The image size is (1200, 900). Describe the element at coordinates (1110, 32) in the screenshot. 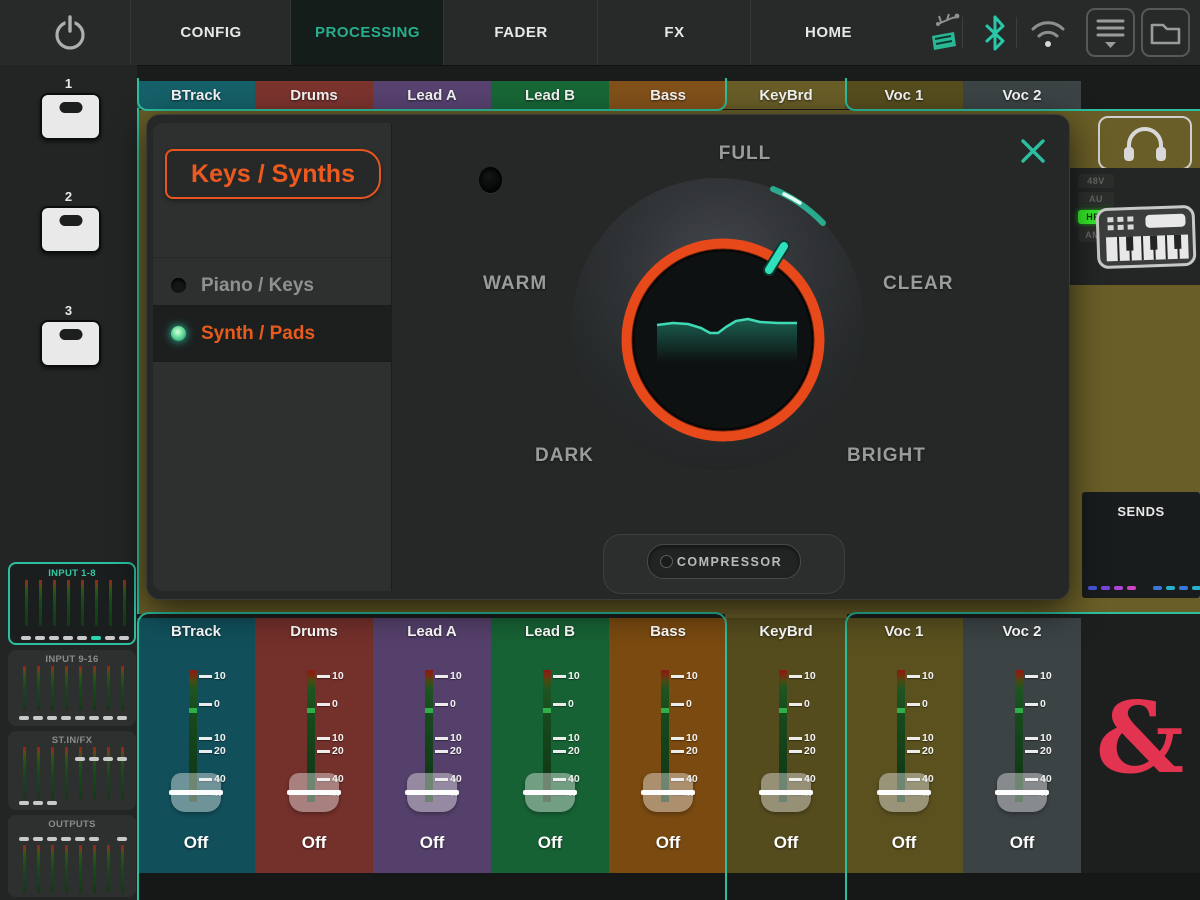

I see `scene-list-button` at that location.